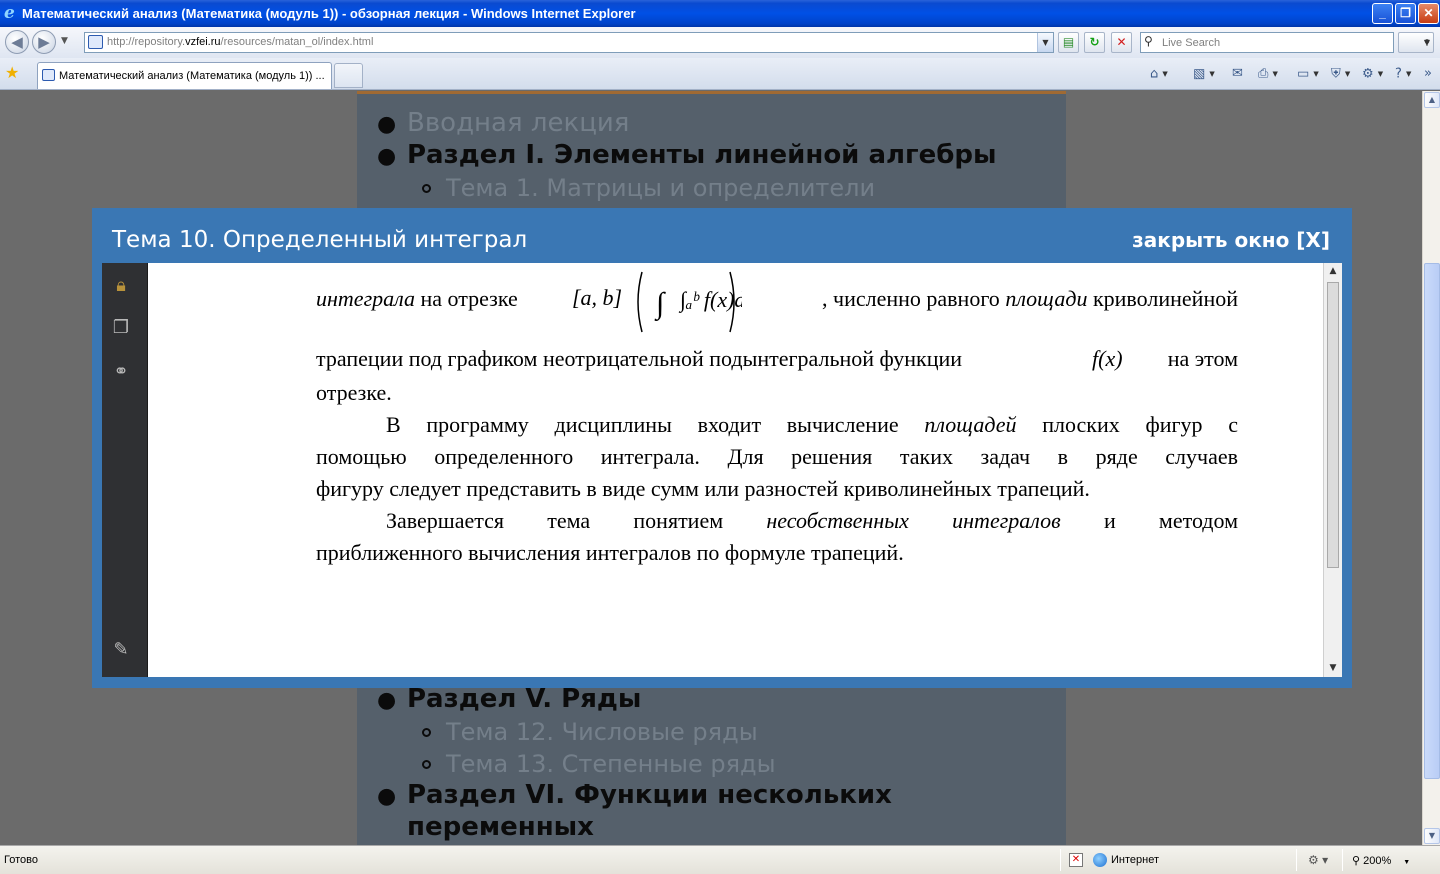 The image size is (1440, 874). Describe the element at coordinates (21, 860) in the screenshot. I see `status-text: Готово` at that location.